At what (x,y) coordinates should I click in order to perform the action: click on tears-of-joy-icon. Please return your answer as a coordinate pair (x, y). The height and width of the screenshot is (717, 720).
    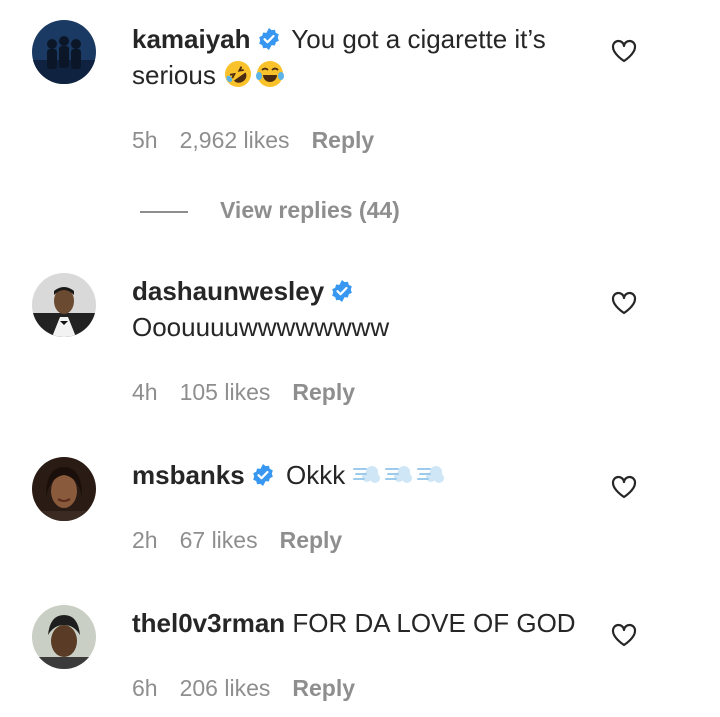
    Looking at the image, I should click on (270, 74).